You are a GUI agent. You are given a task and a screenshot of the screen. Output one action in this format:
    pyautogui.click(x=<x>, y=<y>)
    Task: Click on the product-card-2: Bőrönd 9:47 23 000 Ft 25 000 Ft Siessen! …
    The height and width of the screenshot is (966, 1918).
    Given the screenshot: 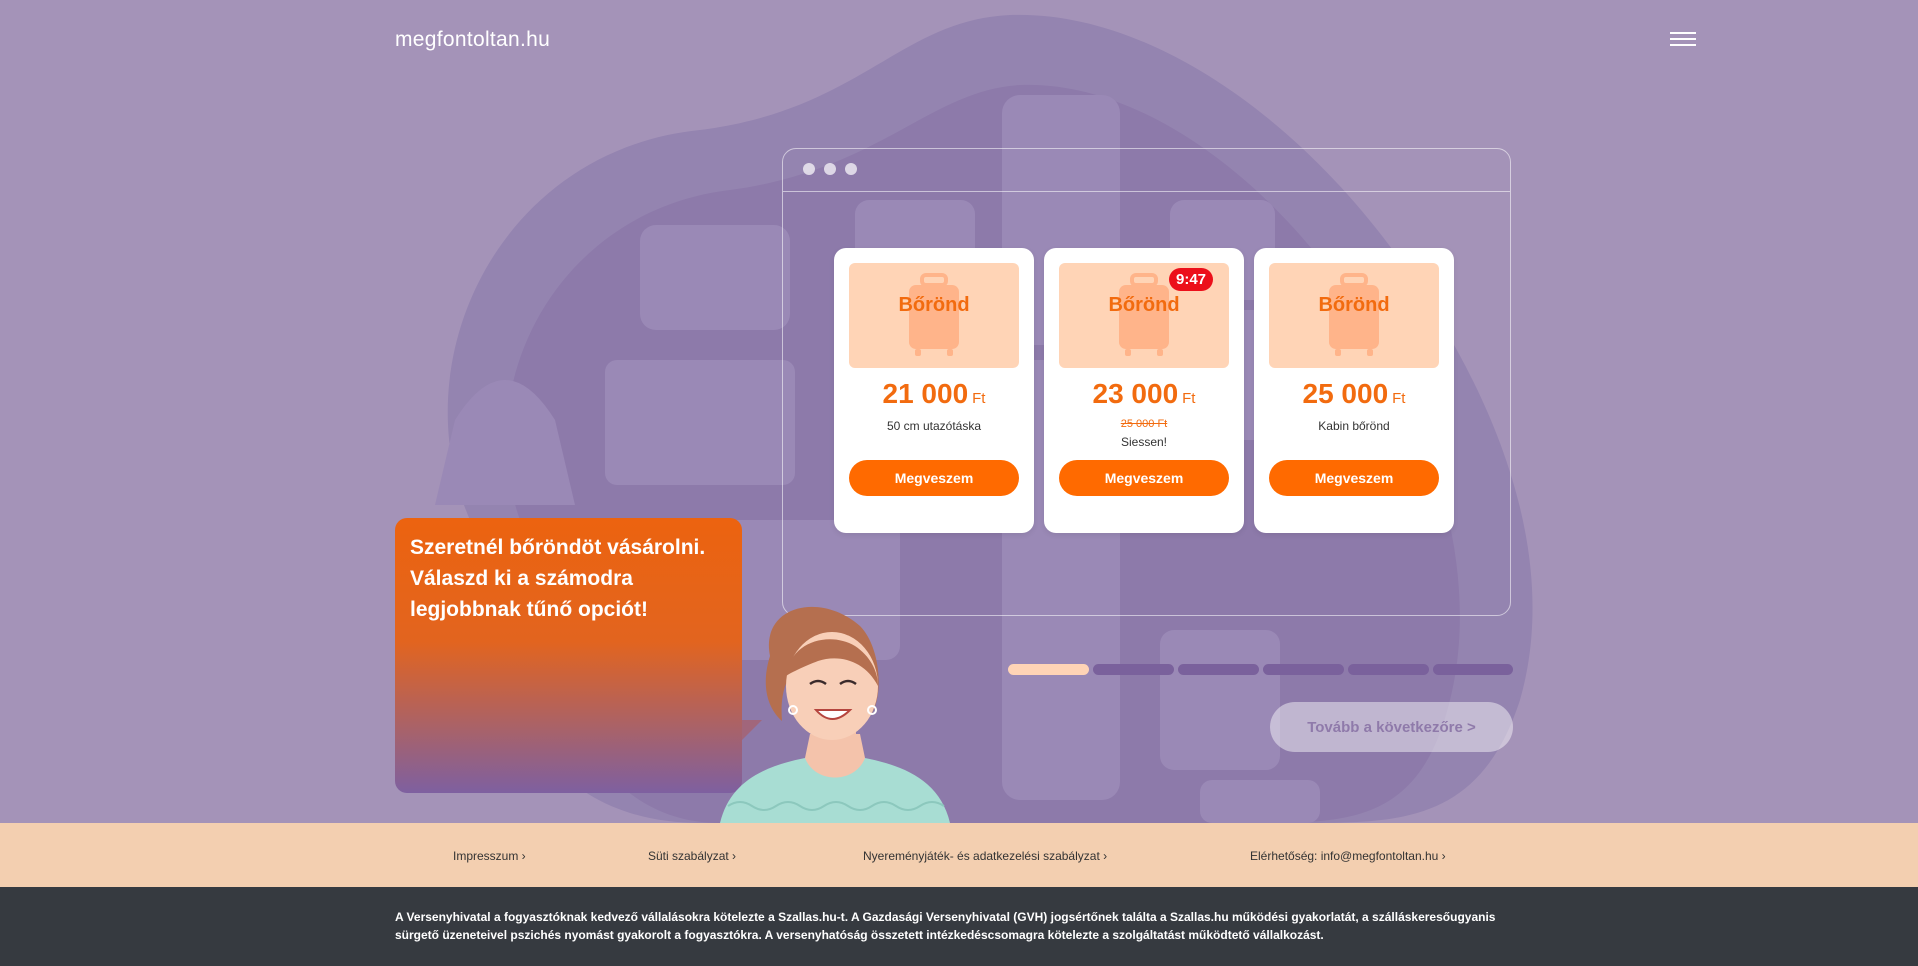 What is the action you would take?
    pyautogui.click(x=1144, y=390)
    